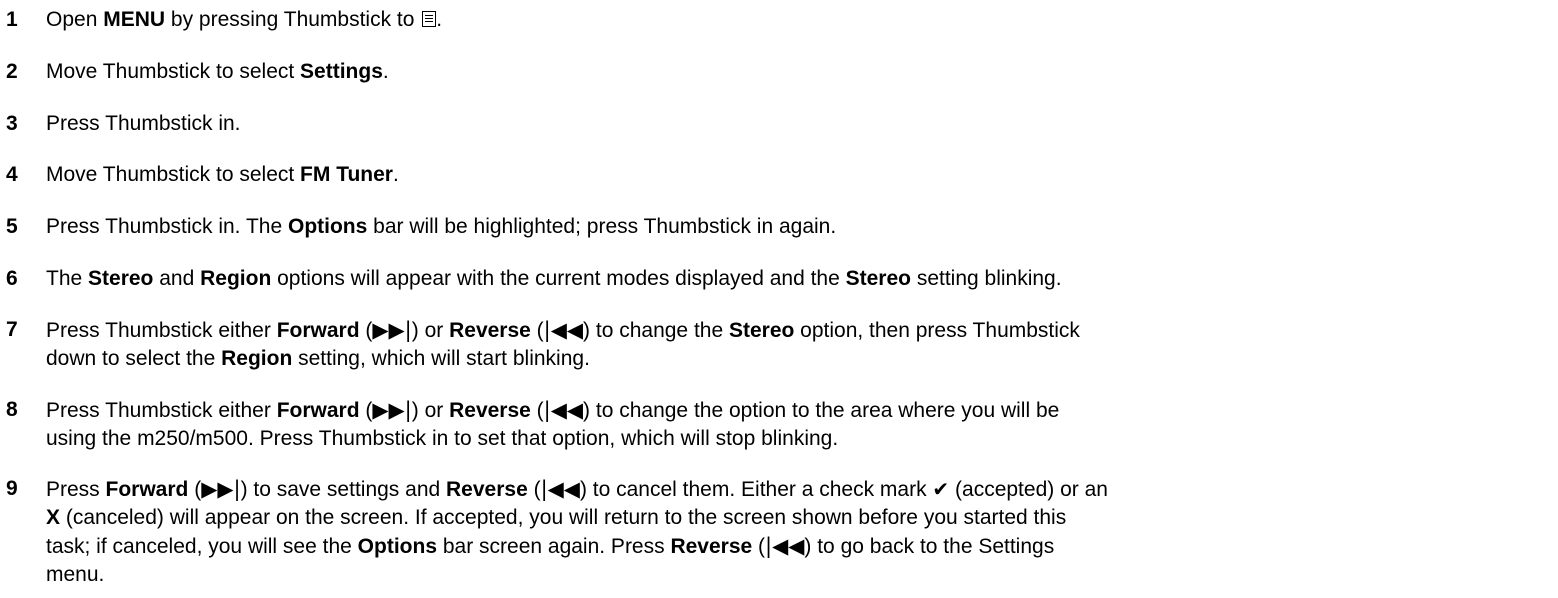 Image resolution: width=1558 pixels, height=598 pixels. Describe the element at coordinates (293, 19) in the screenshot. I see `text-run: by pressing Thumbstick to` at that location.